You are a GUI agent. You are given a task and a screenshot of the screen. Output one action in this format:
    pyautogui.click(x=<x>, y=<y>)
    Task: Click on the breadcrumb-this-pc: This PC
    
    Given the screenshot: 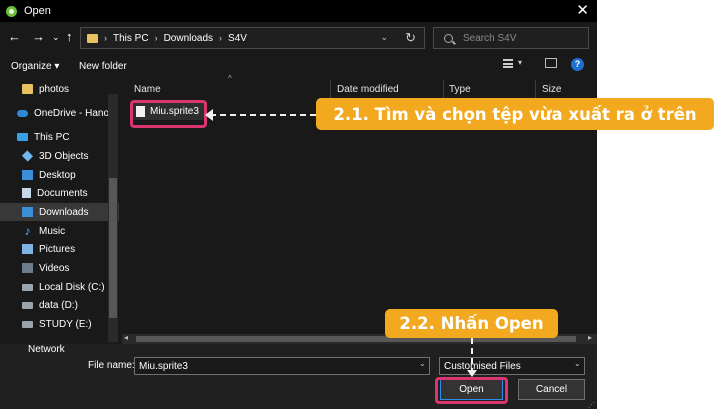 What is the action you would take?
    pyautogui.click(x=131, y=38)
    